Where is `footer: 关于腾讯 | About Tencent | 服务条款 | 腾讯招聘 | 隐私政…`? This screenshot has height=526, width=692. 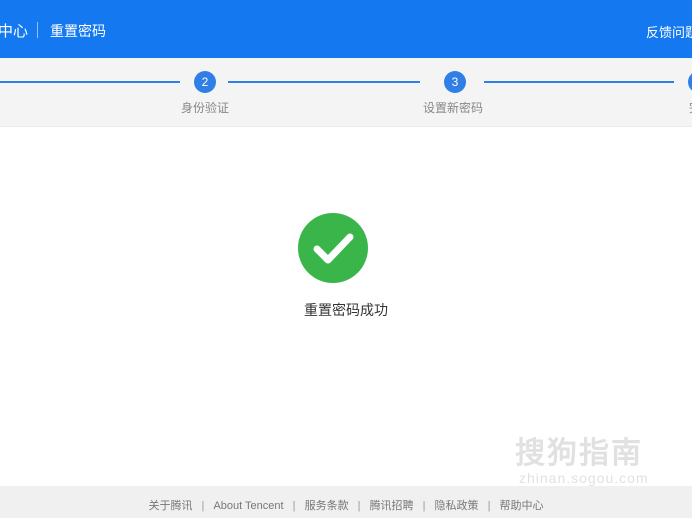
footer: 关于腾讯 | About Tencent | 服务条款 | 腾讯招聘 | 隐私政… is located at coordinates (346, 502).